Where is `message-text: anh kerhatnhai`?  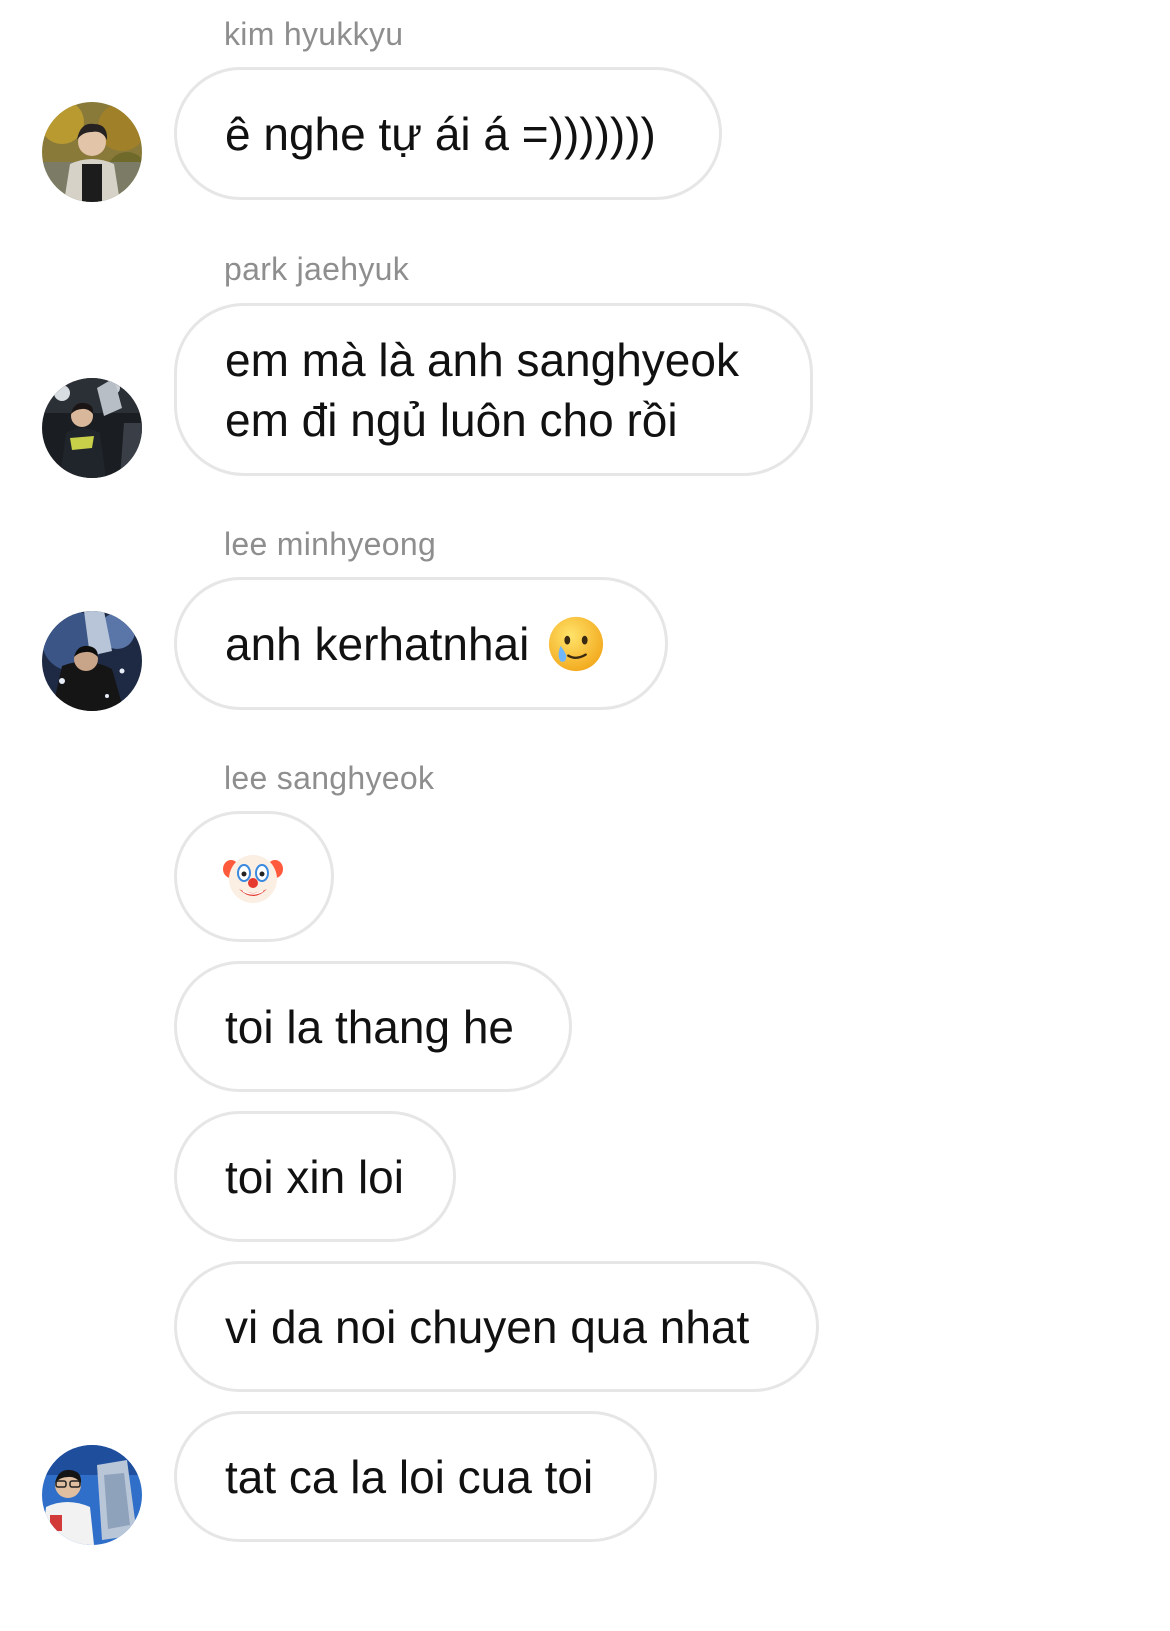 message-text: anh kerhatnhai is located at coordinates (377, 643).